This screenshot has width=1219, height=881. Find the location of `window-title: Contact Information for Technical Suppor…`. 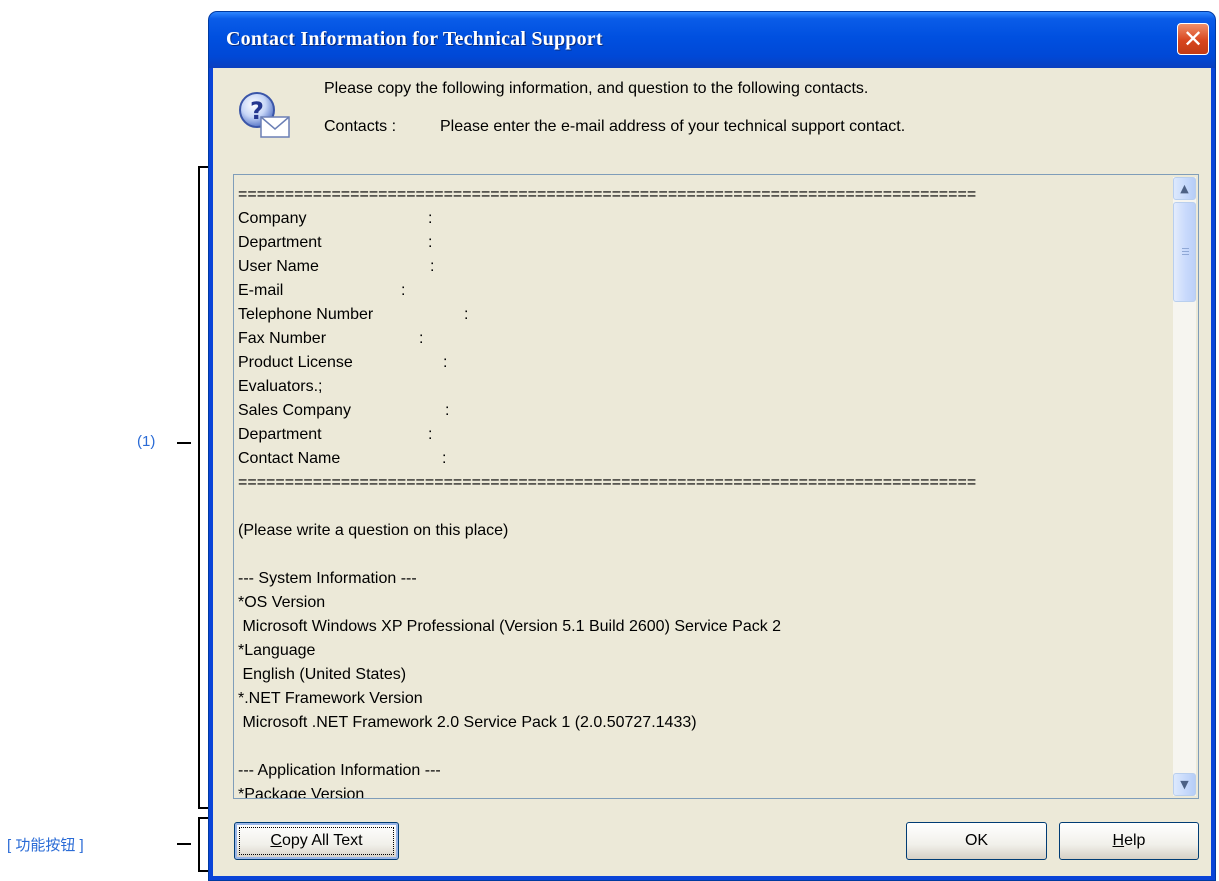

window-title: Contact Information for Technical Suppor… is located at coordinates (414, 39).